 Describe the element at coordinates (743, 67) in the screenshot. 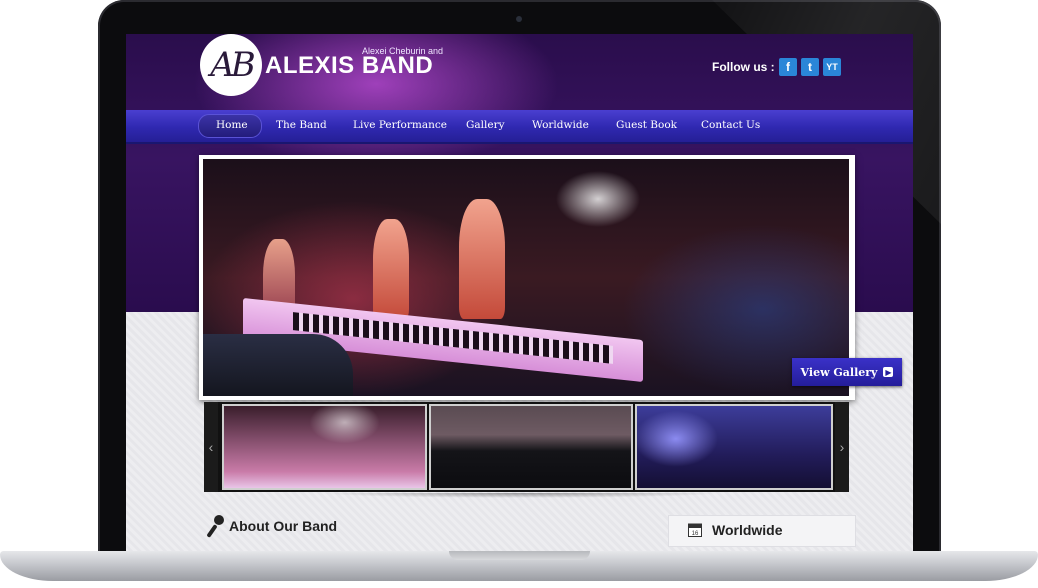

I see `follow-label: Follow us :` at that location.